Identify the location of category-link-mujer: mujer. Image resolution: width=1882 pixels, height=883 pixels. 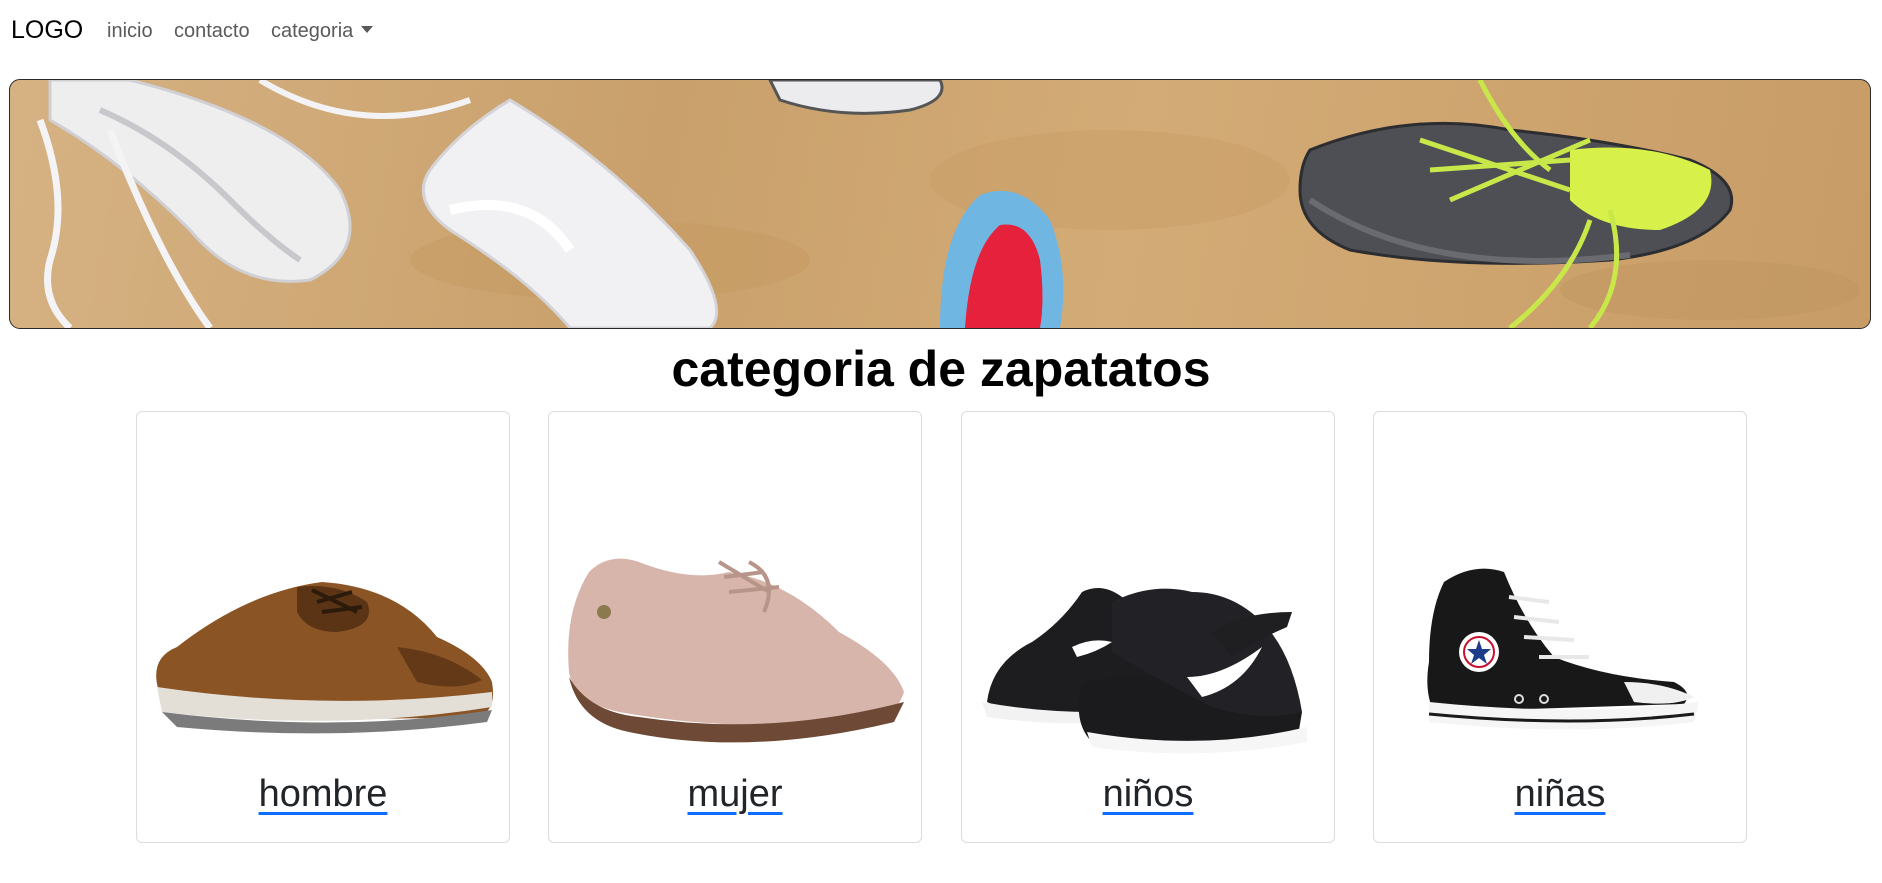
(735, 794).